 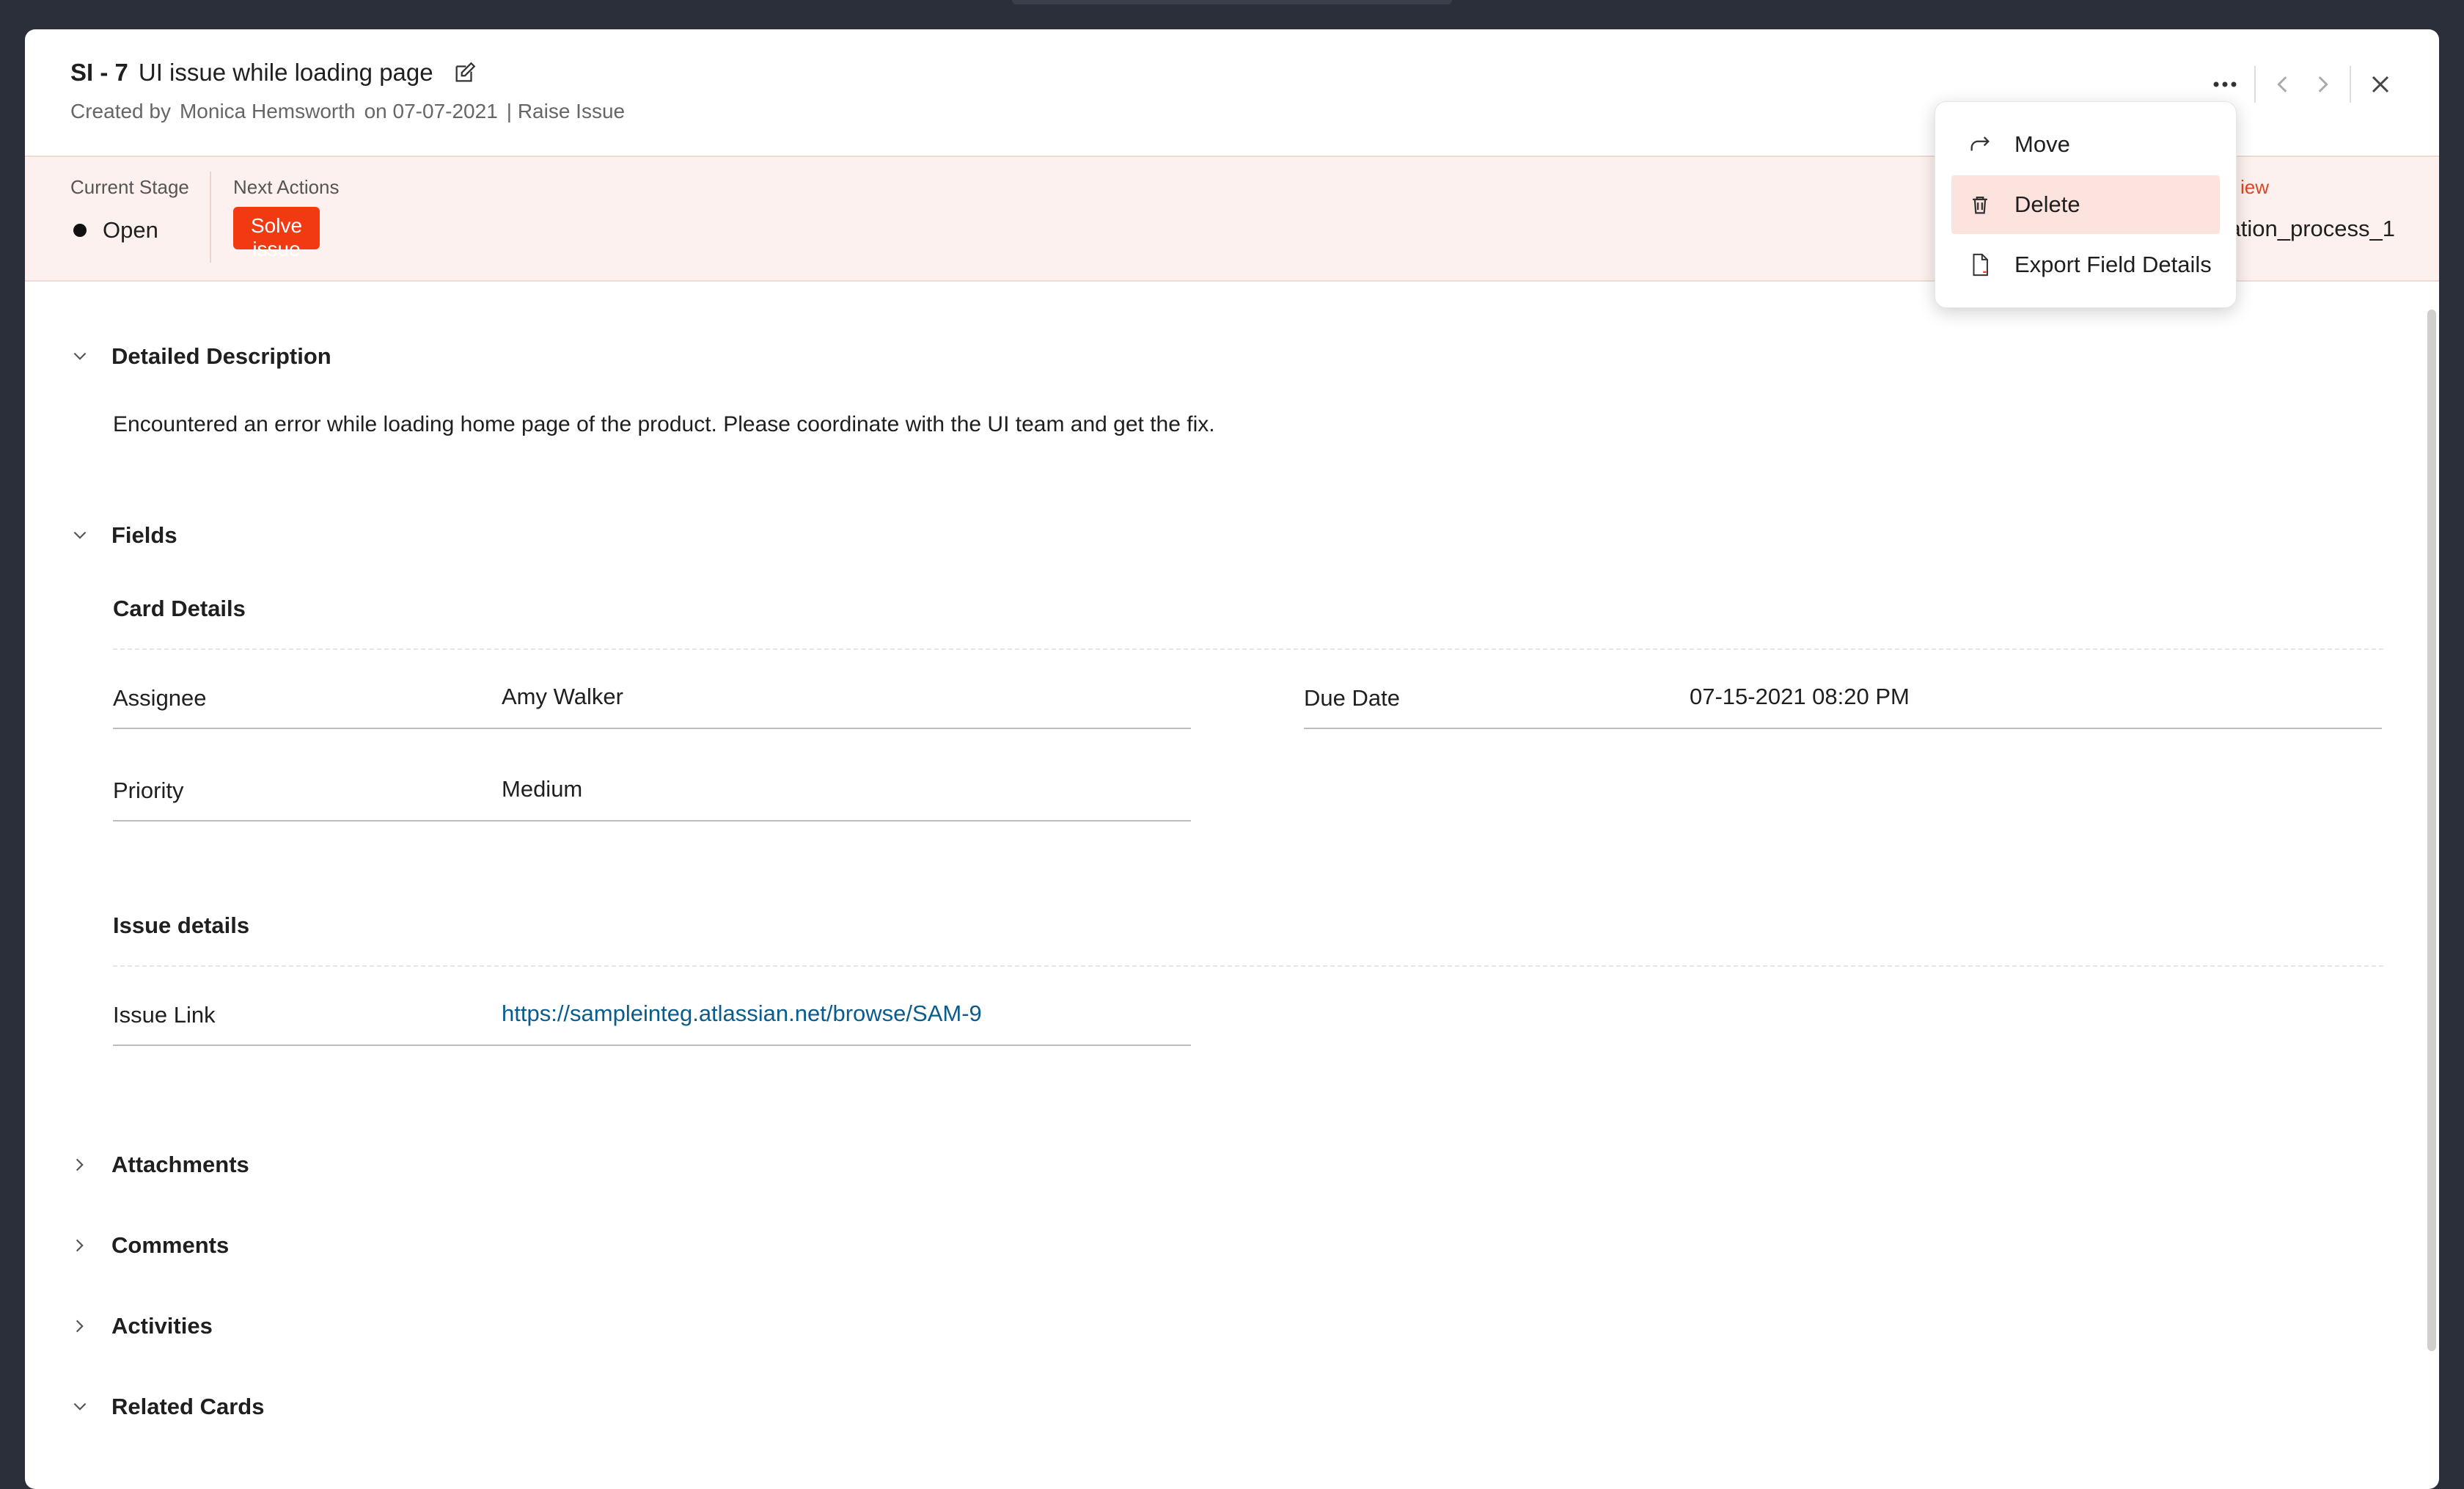 What do you see at coordinates (267, 111) in the screenshot?
I see `creator-name: Monica Hemsworth` at bounding box center [267, 111].